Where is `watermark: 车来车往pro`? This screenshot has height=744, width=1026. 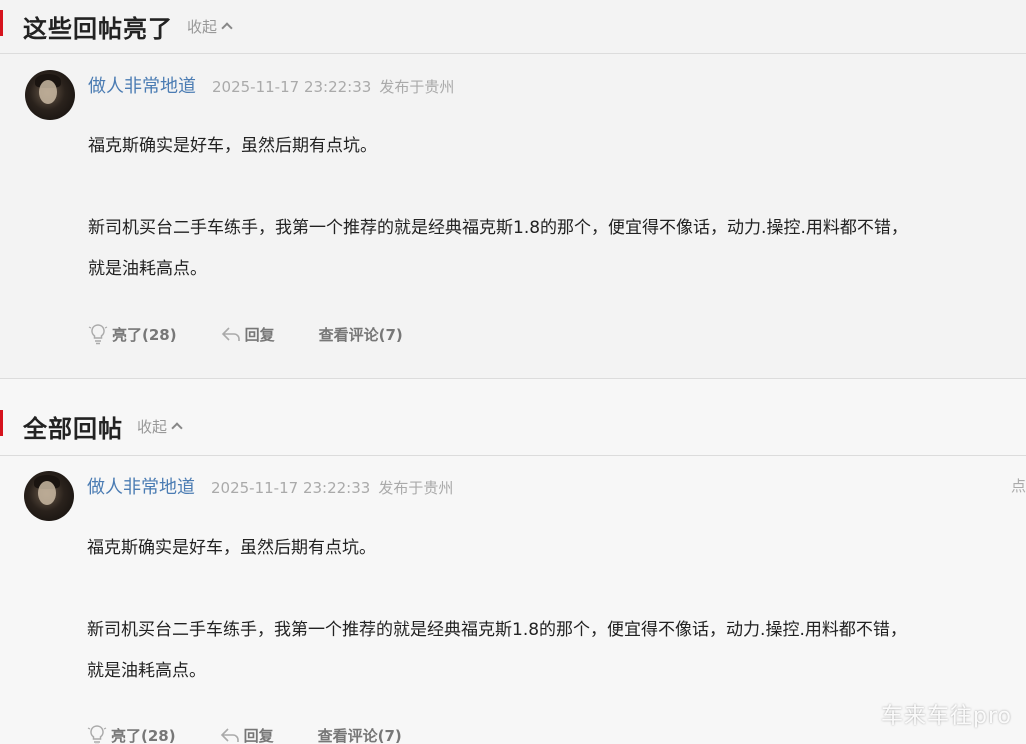 watermark: 车来车往pro is located at coordinates (946, 716).